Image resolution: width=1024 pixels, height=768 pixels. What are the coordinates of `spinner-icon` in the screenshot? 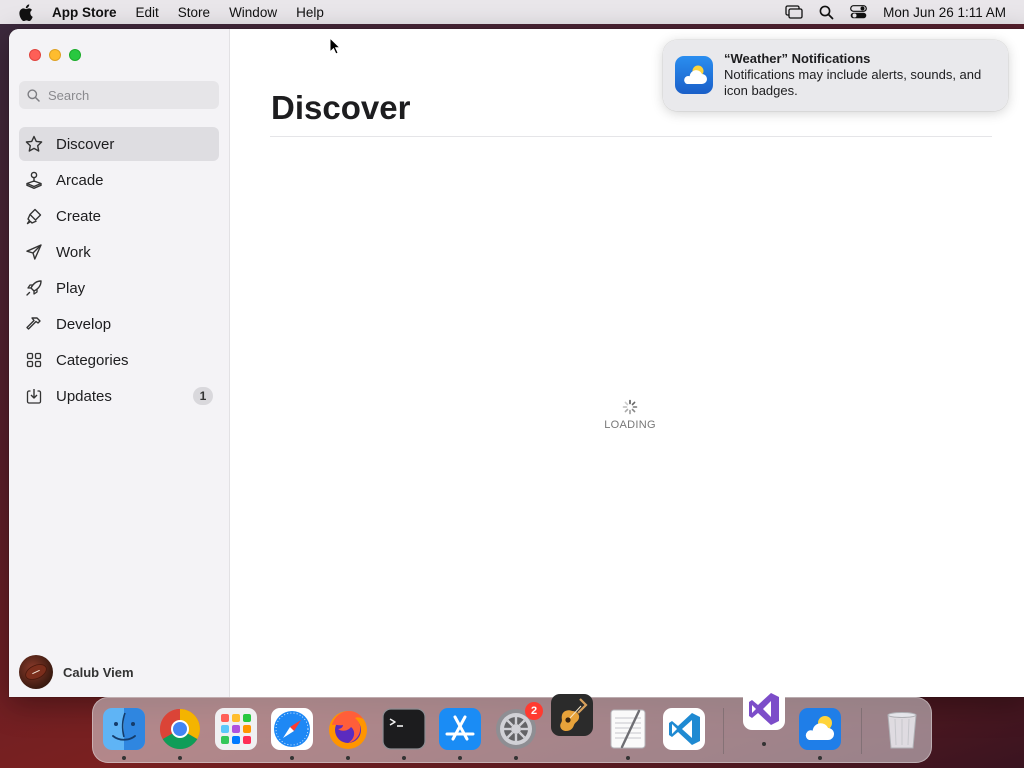 It's located at (630, 407).